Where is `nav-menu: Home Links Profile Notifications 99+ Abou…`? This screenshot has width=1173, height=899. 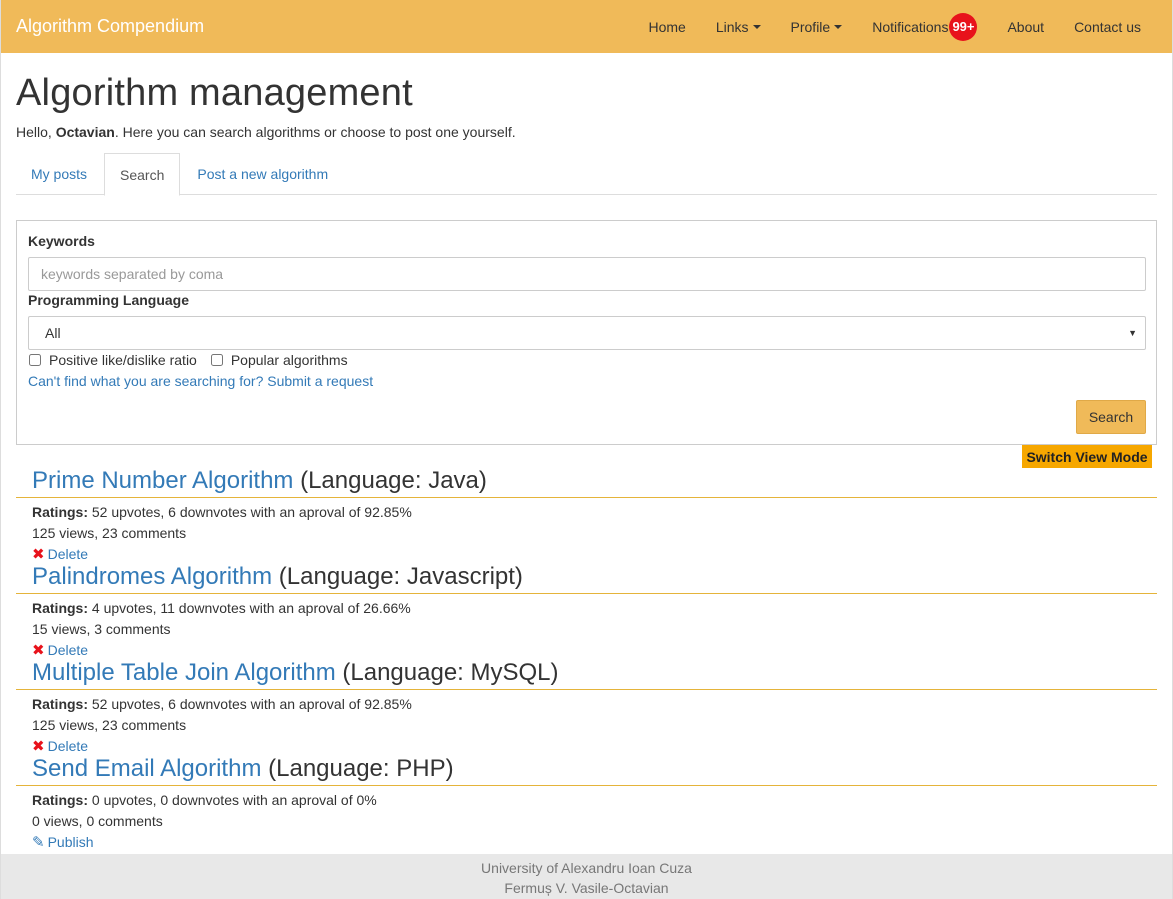
nav-menu: Home Links Profile Notifications 99+ Abou… is located at coordinates (902, 26).